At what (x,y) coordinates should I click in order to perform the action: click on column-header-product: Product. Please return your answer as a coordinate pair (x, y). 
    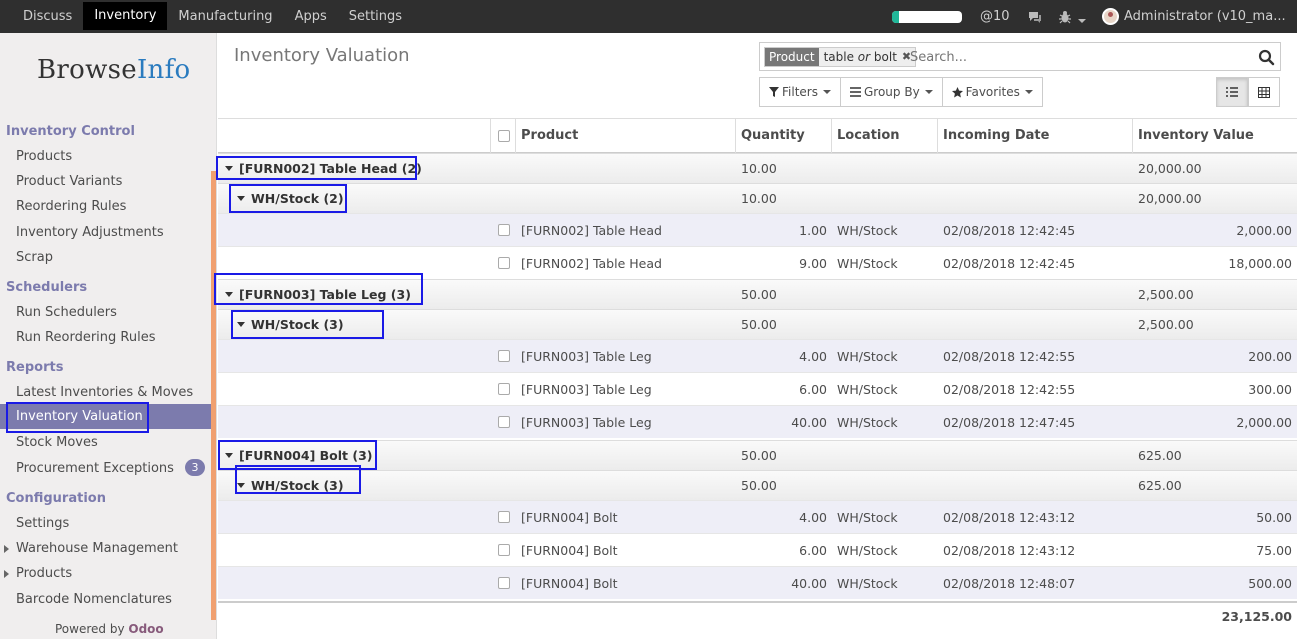
    Looking at the image, I should click on (549, 136).